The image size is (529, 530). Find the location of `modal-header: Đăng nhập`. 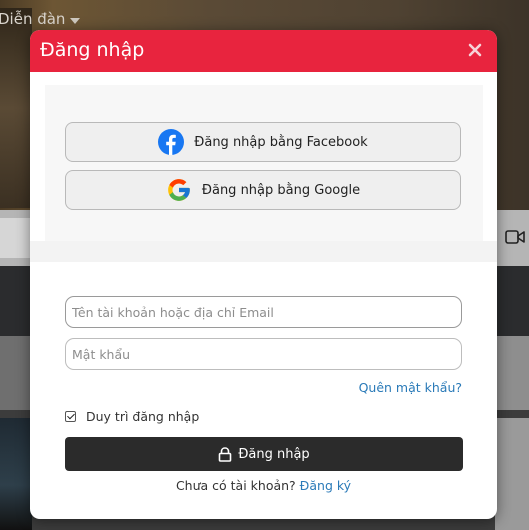

modal-header: Đăng nhập is located at coordinates (263, 51).